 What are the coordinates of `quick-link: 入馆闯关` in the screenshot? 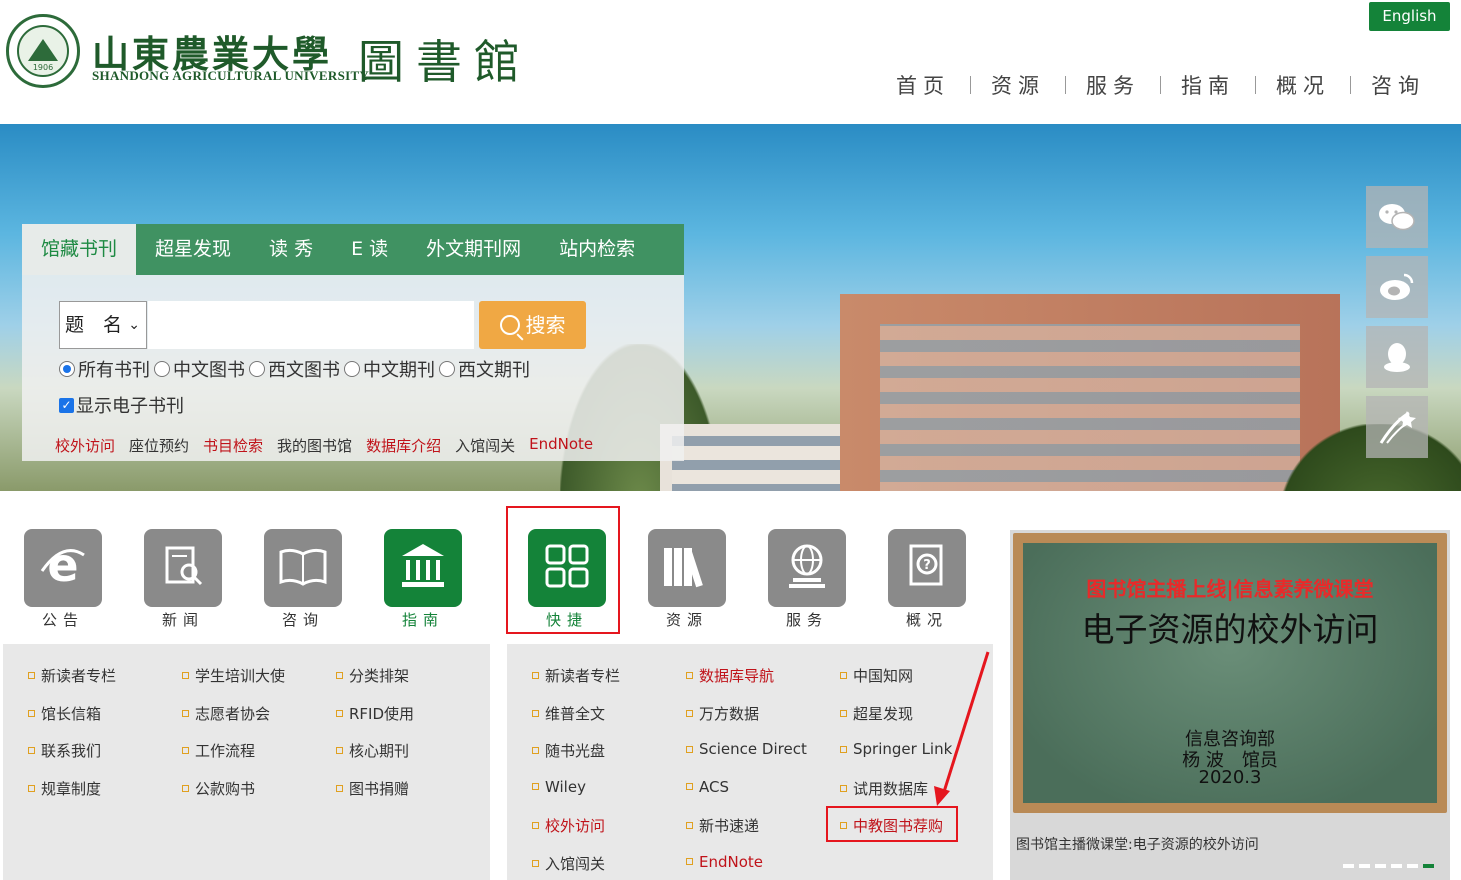 It's located at (568, 863).